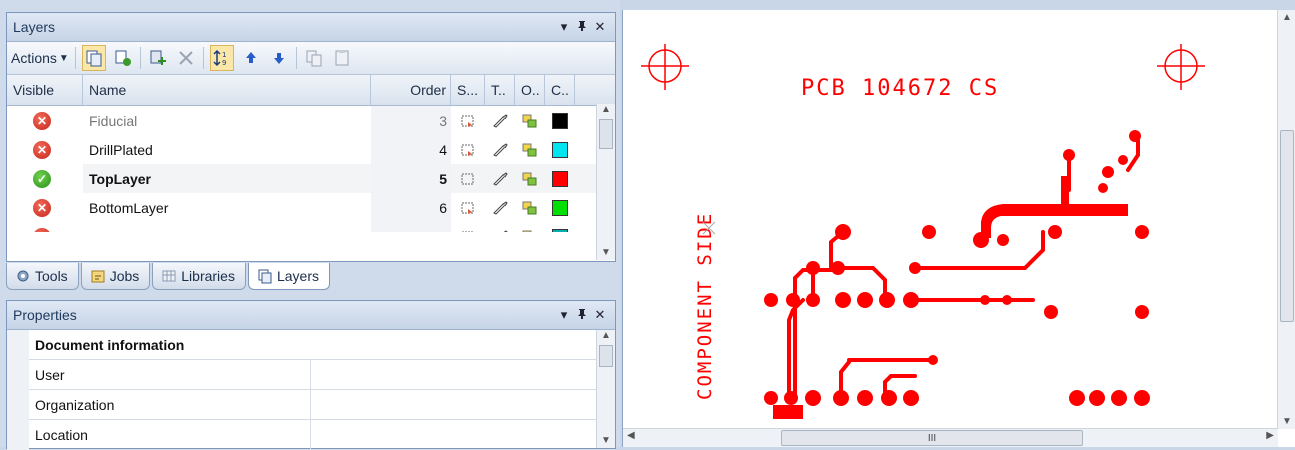  Describe the element at coordinates (1270, 435) in the screenshot. I see `scroll-right-icon: ▶` at that location.